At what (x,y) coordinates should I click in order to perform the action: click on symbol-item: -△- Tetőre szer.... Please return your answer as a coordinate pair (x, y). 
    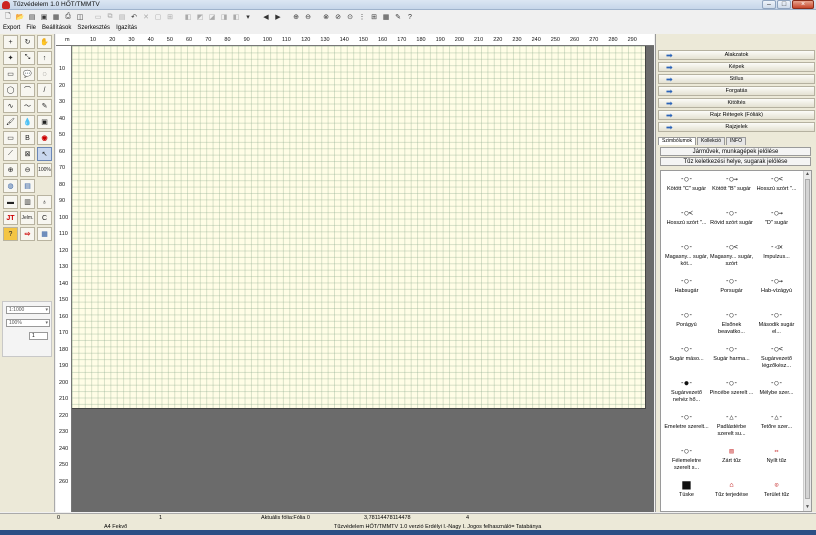
    Looking at the image, I should click on (776, 428).